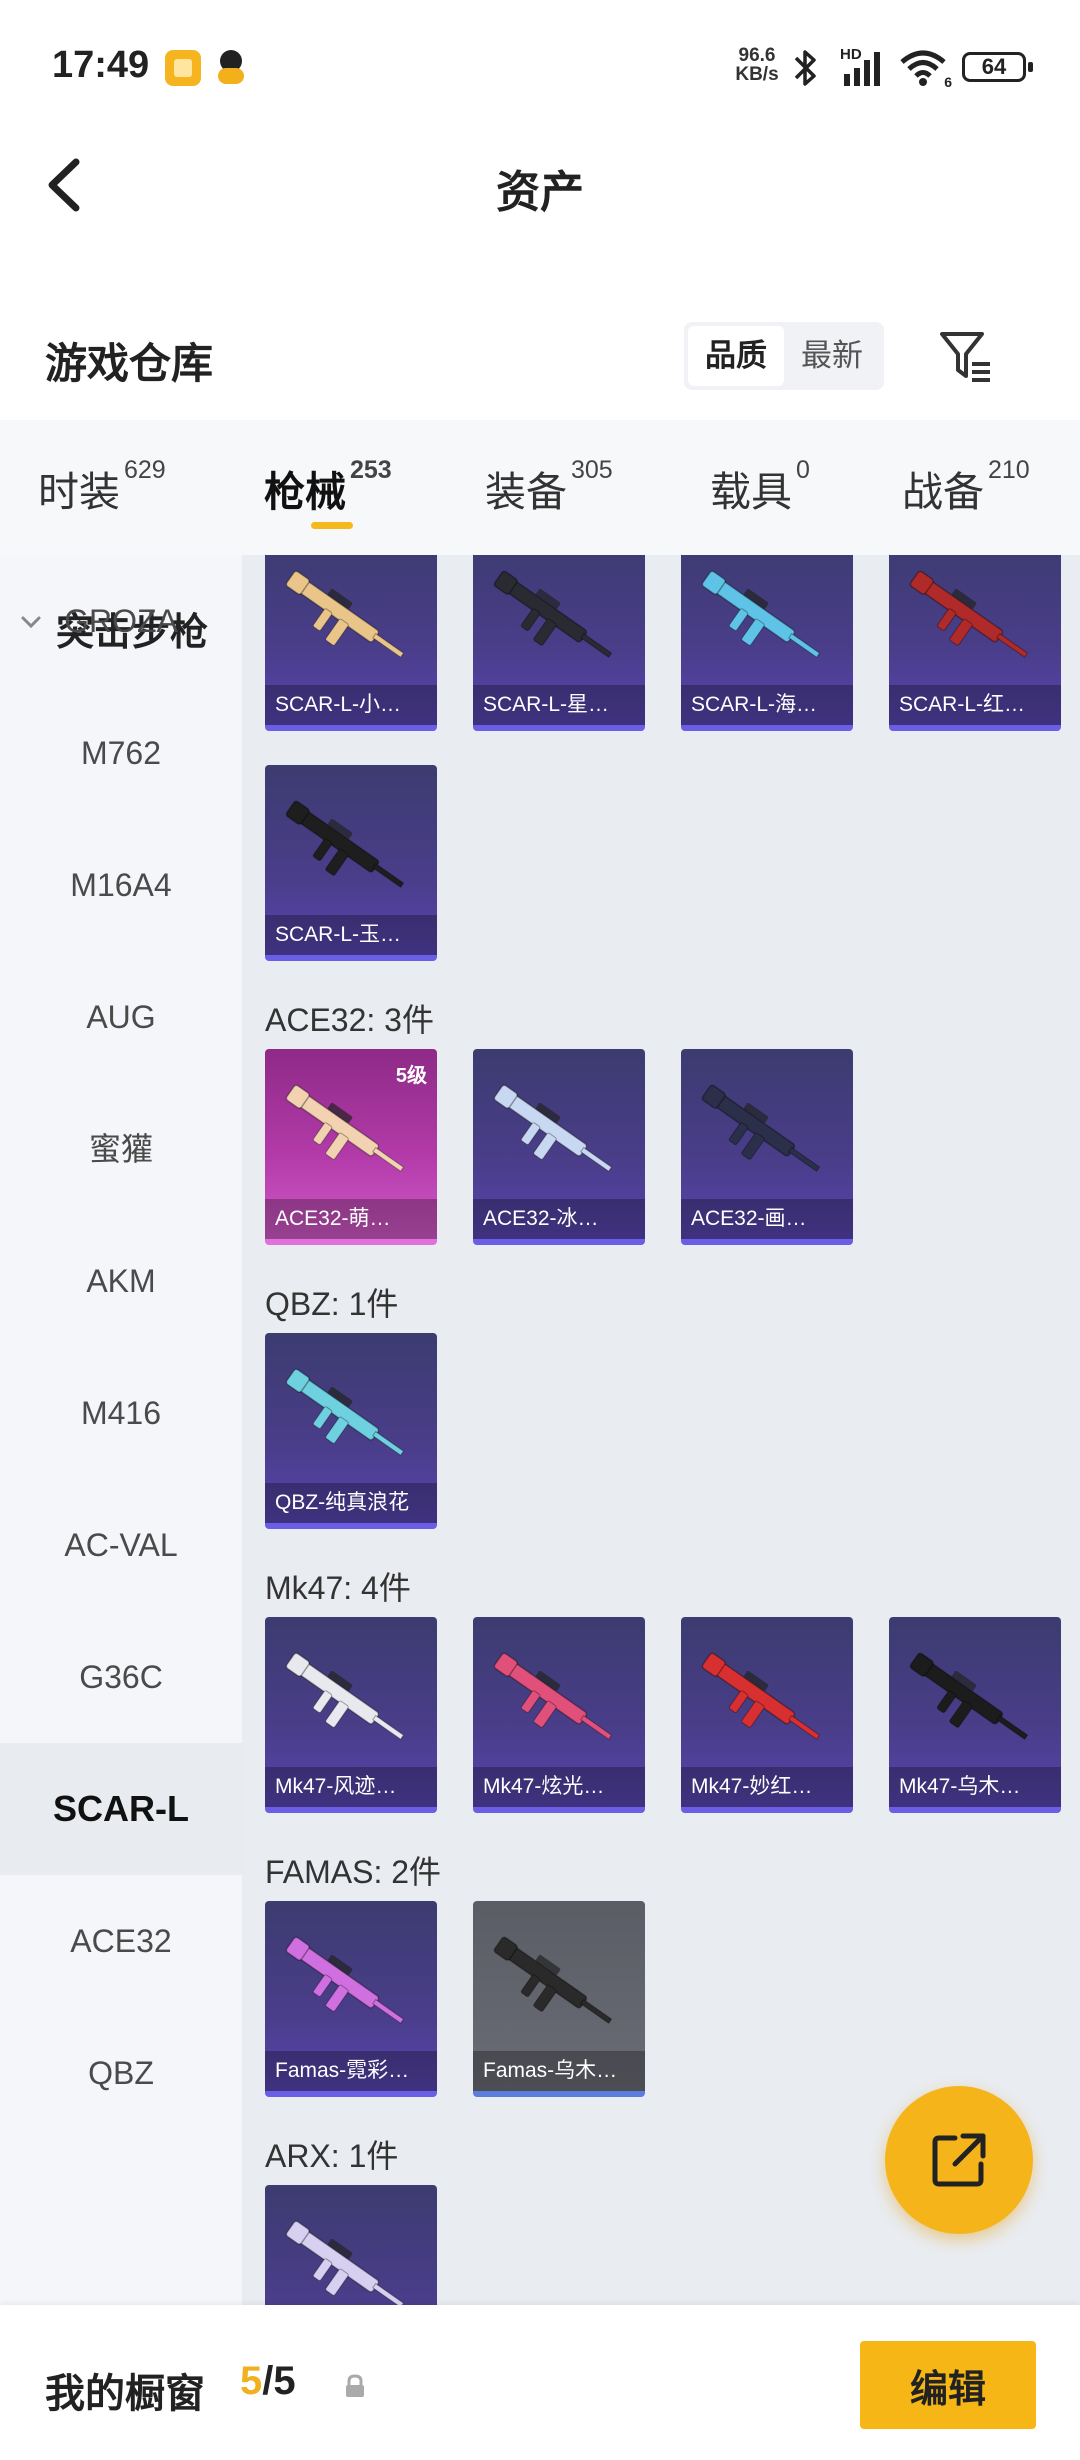 This screenshot has width=1080, height=2460. I want to click on sidebar-item-ace32: ACE32, so click(121, 1941).